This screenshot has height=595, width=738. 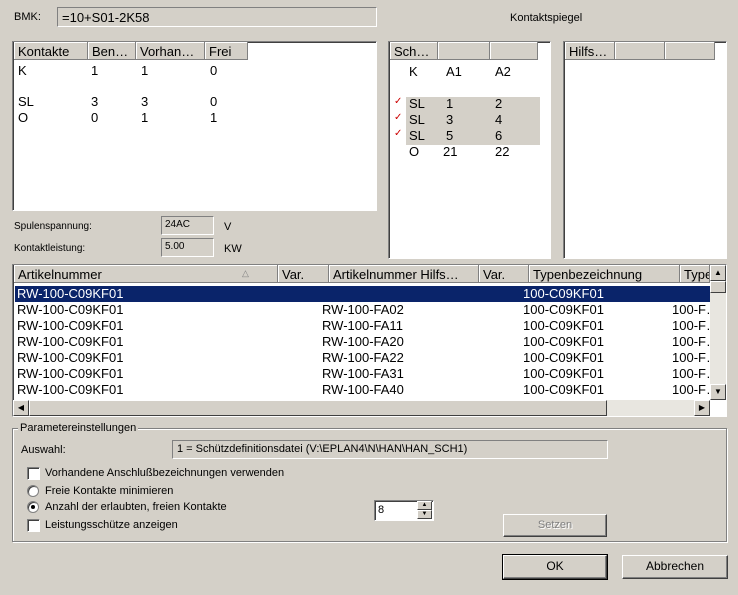 What do you see at coordinates (718, 273) in the screenshot?
I see `scroll-up-icon: ▲` at bounding box center [718, 273].